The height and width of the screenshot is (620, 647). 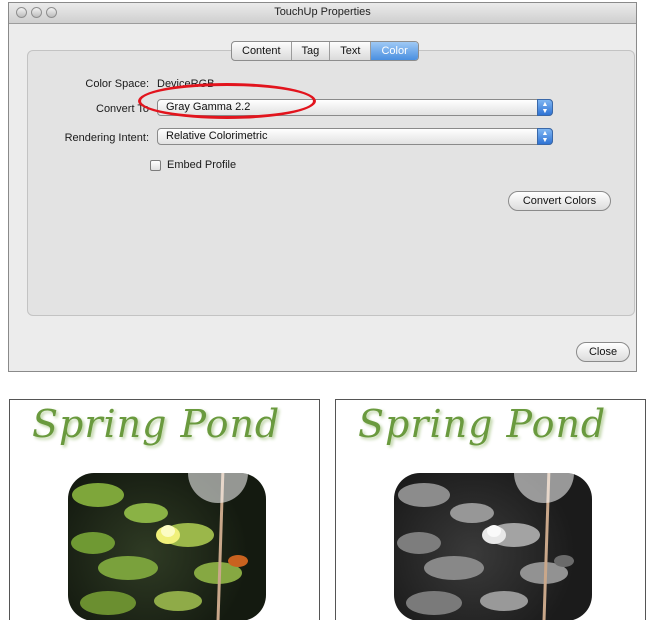 I want to click on lily-pad-image, so click(x=159, y=546).